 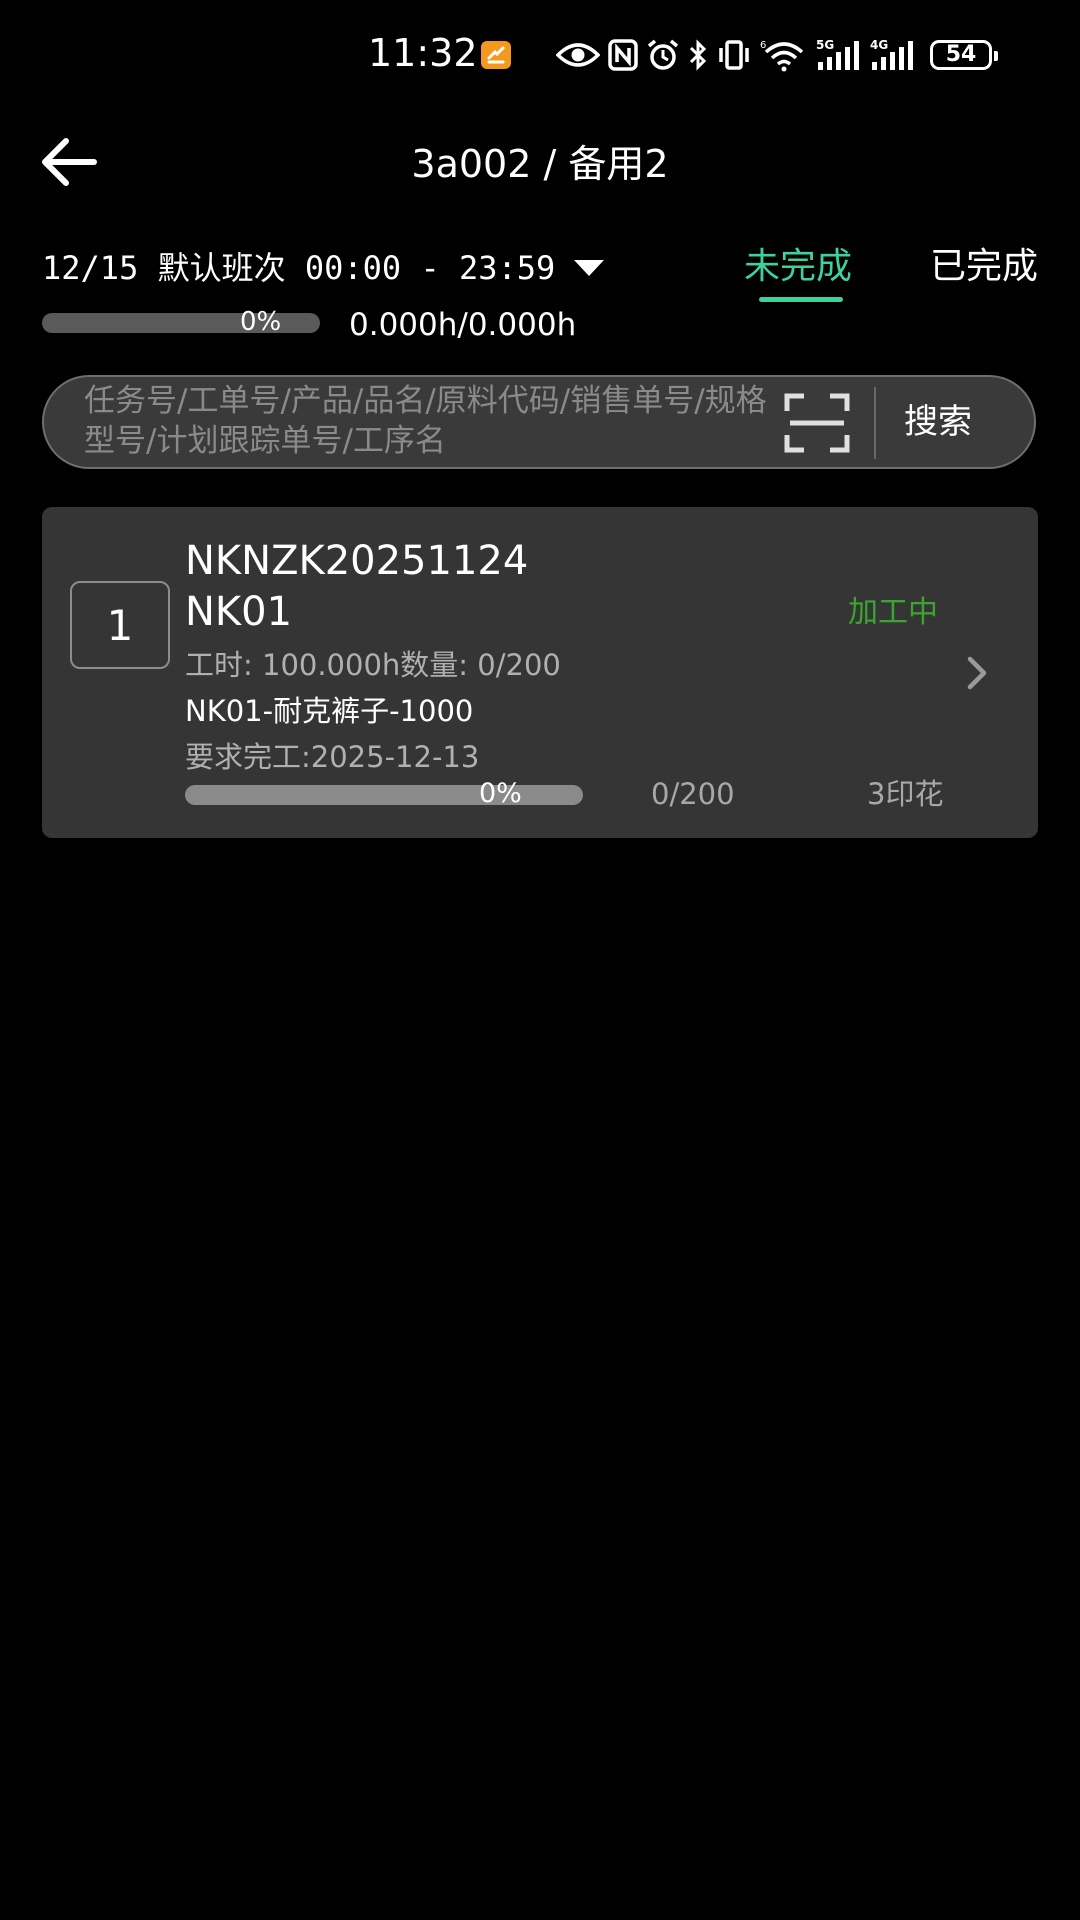 I want to click on task-progress-label: 0%, so click(x=500, y=793).